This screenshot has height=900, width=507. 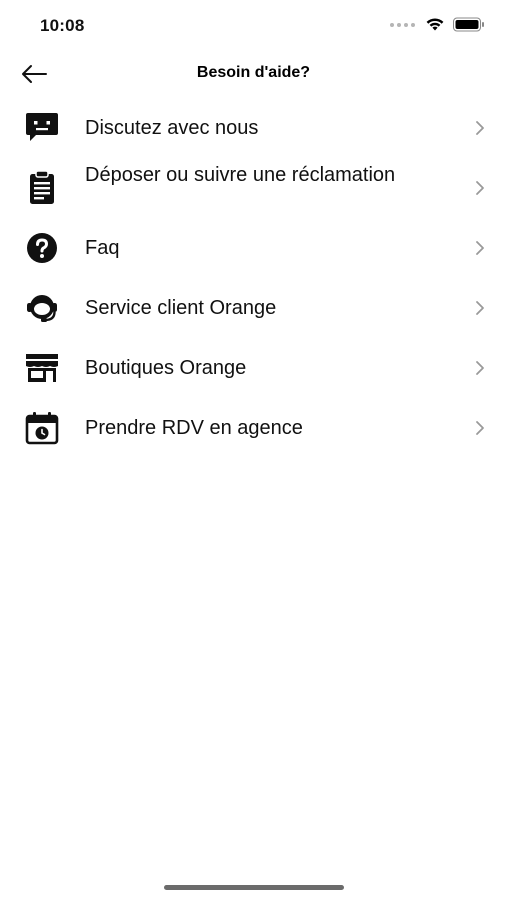 I want to click on menu-item-complaint: Déposer ou suivre une réclamation, so click(x=253, y=188).